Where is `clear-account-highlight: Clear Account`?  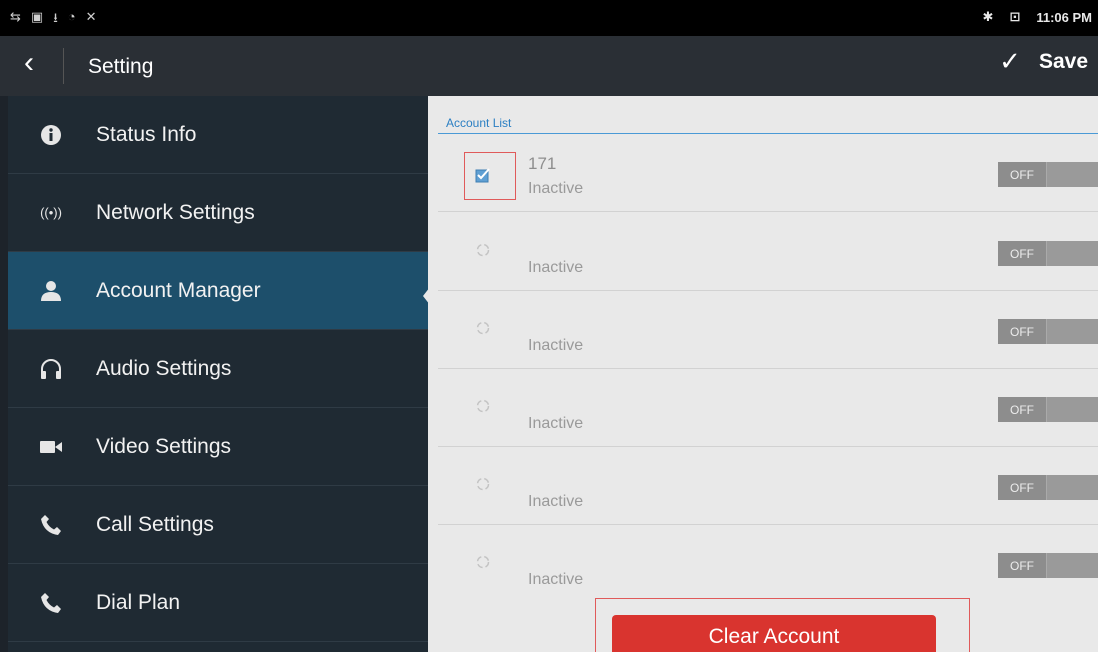
clear-account-highlight: Clear Account is located at coordinates (782, 625).